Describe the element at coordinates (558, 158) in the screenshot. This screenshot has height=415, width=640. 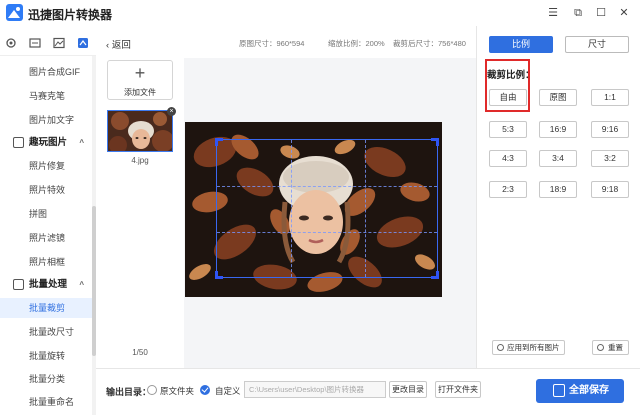
I see `ratio-3-4-button: 3:4` at that location.